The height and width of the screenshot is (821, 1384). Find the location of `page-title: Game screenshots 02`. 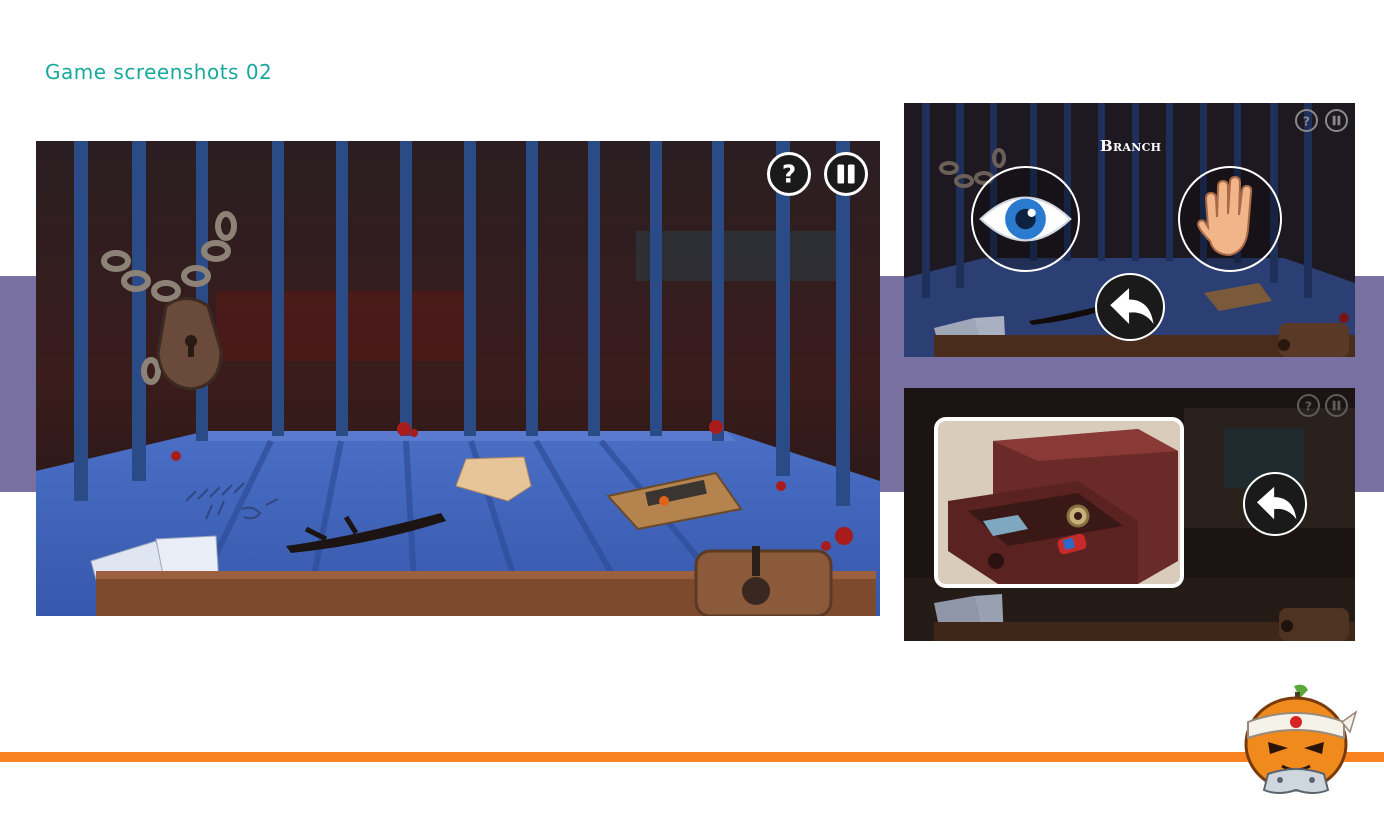

page-title: Game screenshots 02 is located at coordinates (159, 72).